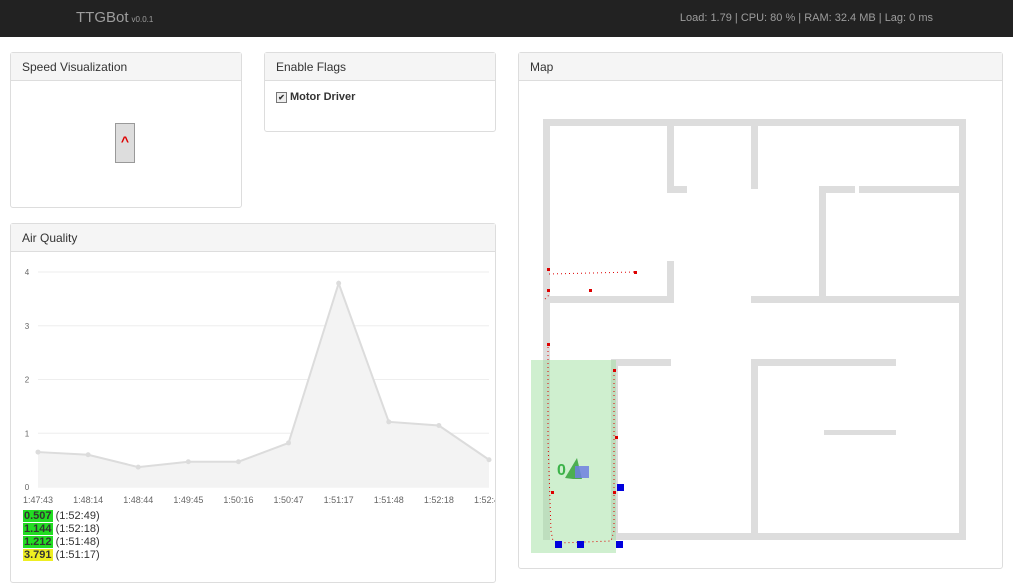 The width and height of the screenshot is (1013, 583). I want to click on reading-row: 1.144 (1:52:18), so click(61, 529).